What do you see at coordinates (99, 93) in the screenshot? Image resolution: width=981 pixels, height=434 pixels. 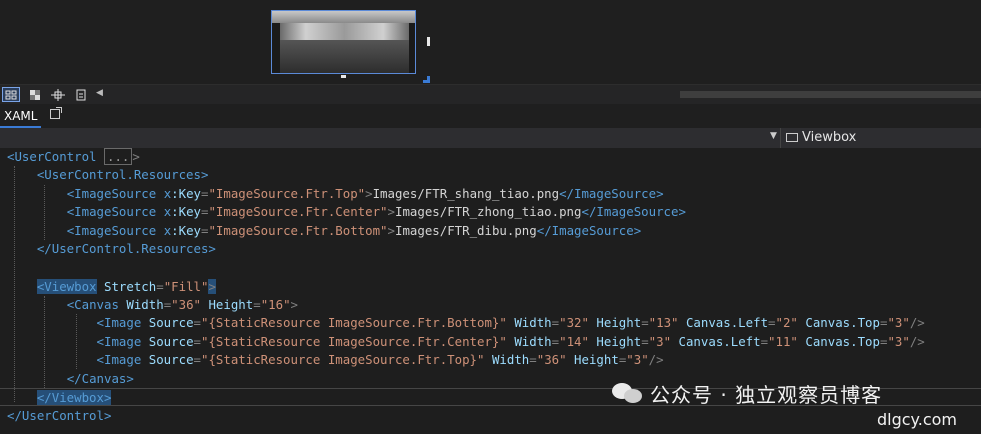 I see `scroll-left-icon: ◀` at bounding box center [99, 93].